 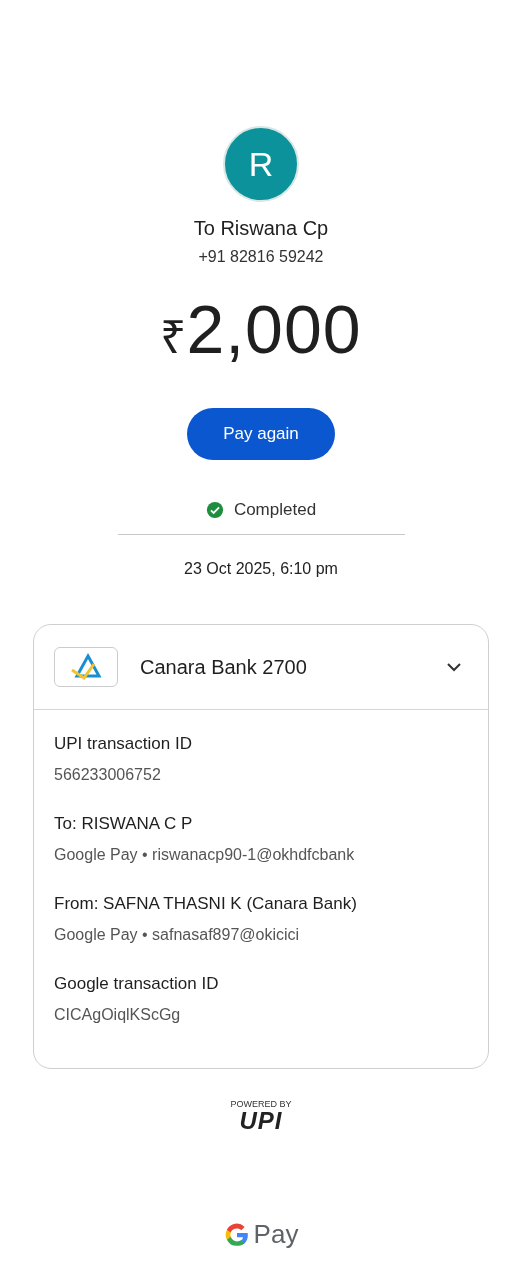 What do you see at coordinates (123, 744) in the screenshot?
I see `detail-label: UPI transaction ID` at bounding box center [123, 744].